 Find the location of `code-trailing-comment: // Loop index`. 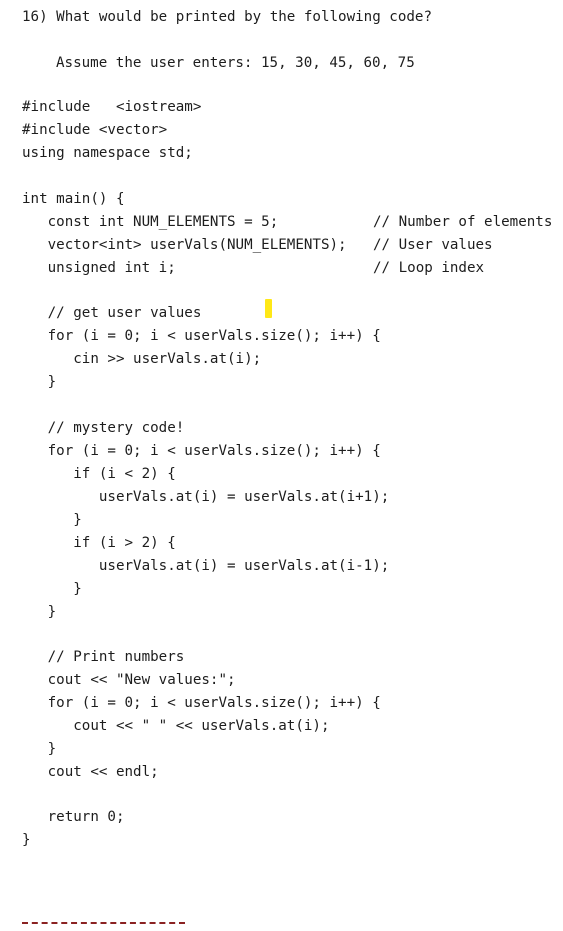

code-trailing-comment: // Loop index is located at coordinates (429, 268).